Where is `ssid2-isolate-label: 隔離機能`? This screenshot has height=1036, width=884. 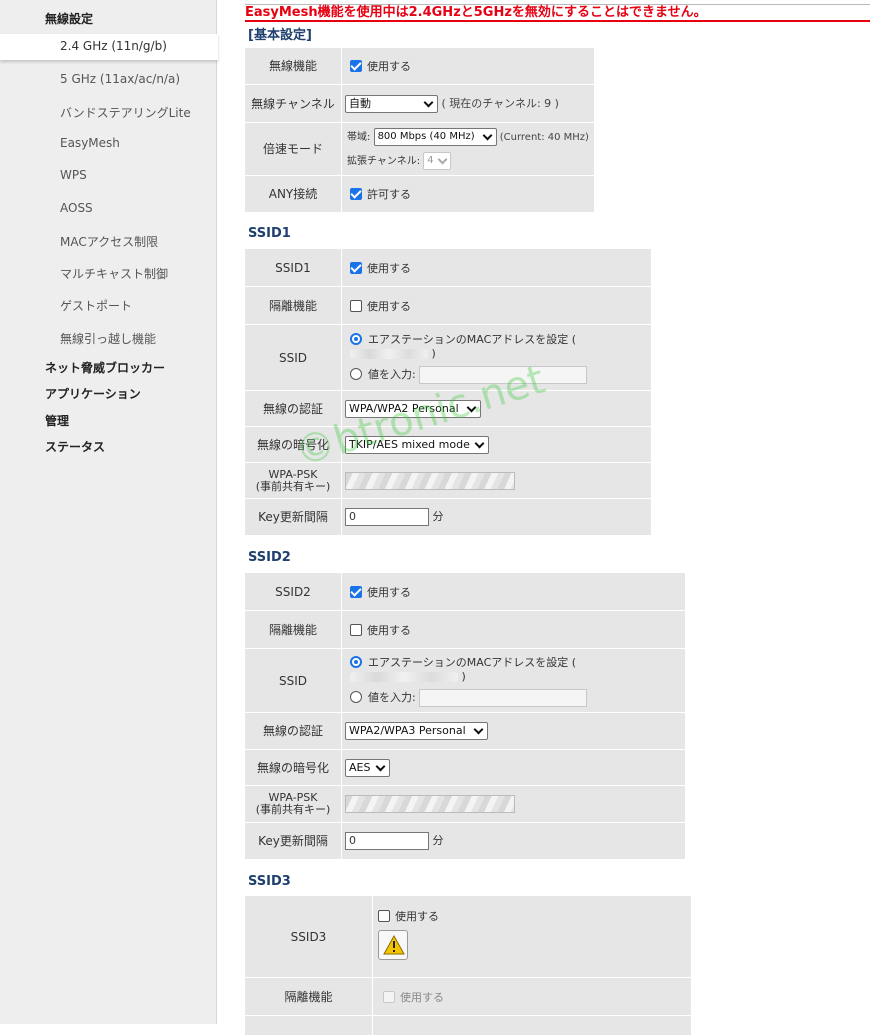
ssid2-isolate-label: 隔離機能 is located at coordinates (293, 630).